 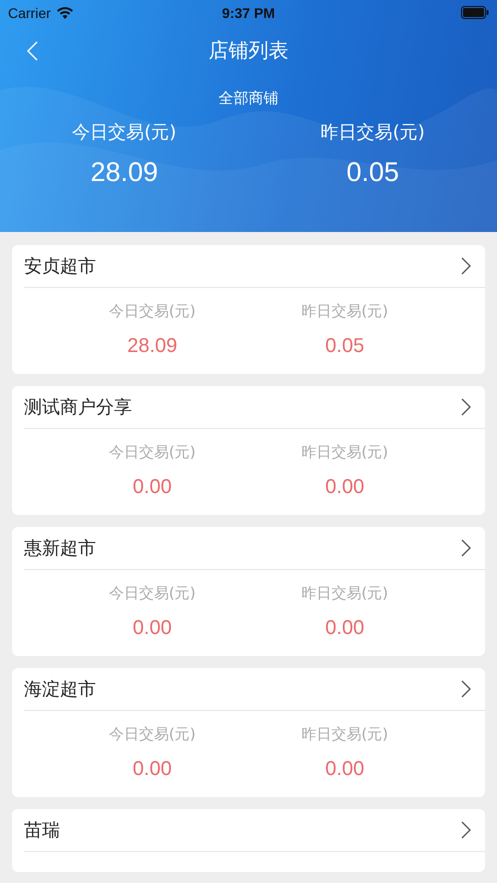 I want to click on back-icon, so click(x=32, y=51).